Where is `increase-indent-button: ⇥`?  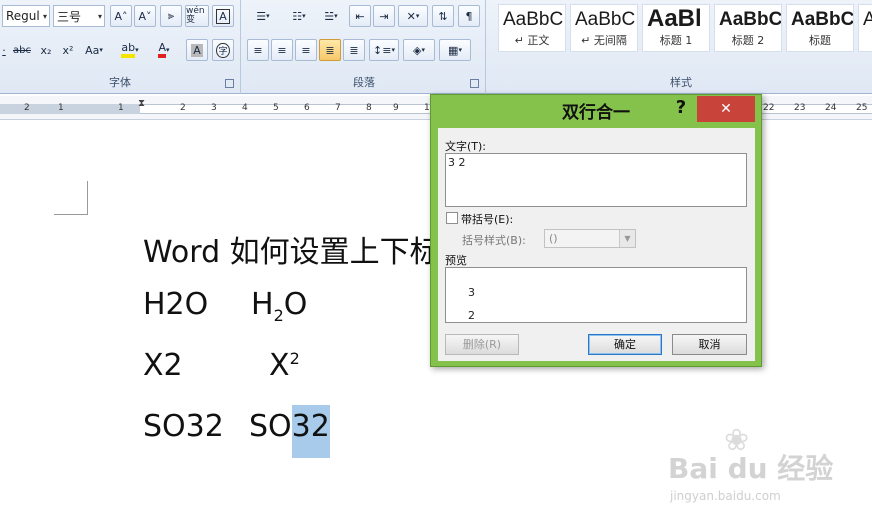 increase-indent-button: ⇥ is located at coordinates (384, 16).